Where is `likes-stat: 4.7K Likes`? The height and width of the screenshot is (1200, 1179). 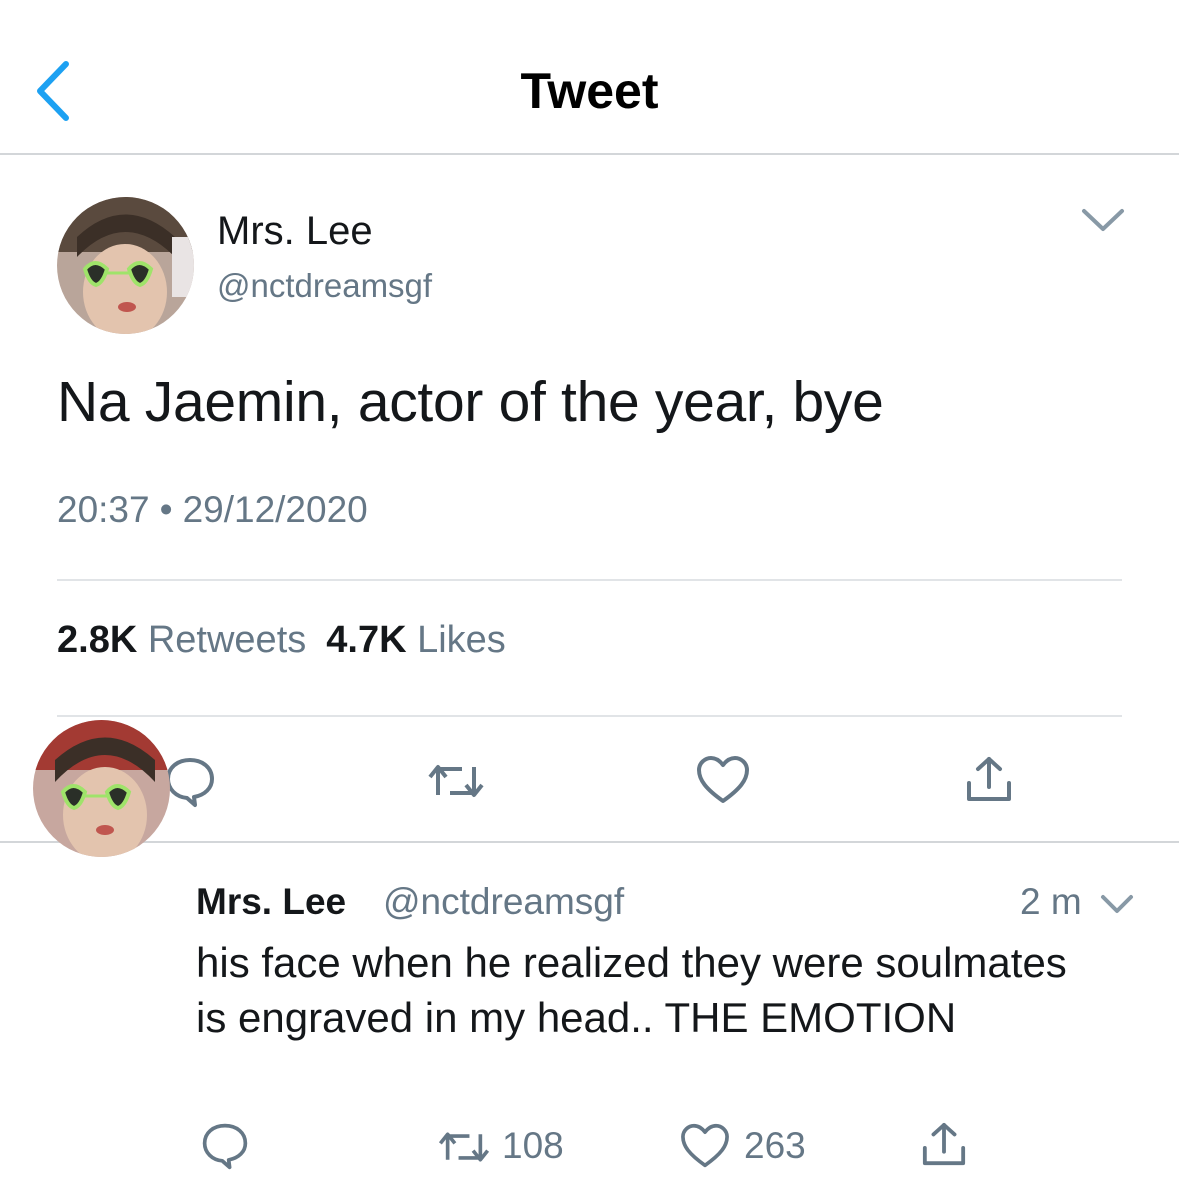 likes-stat: 4.7K Likes is located at coordinates (416, 640).